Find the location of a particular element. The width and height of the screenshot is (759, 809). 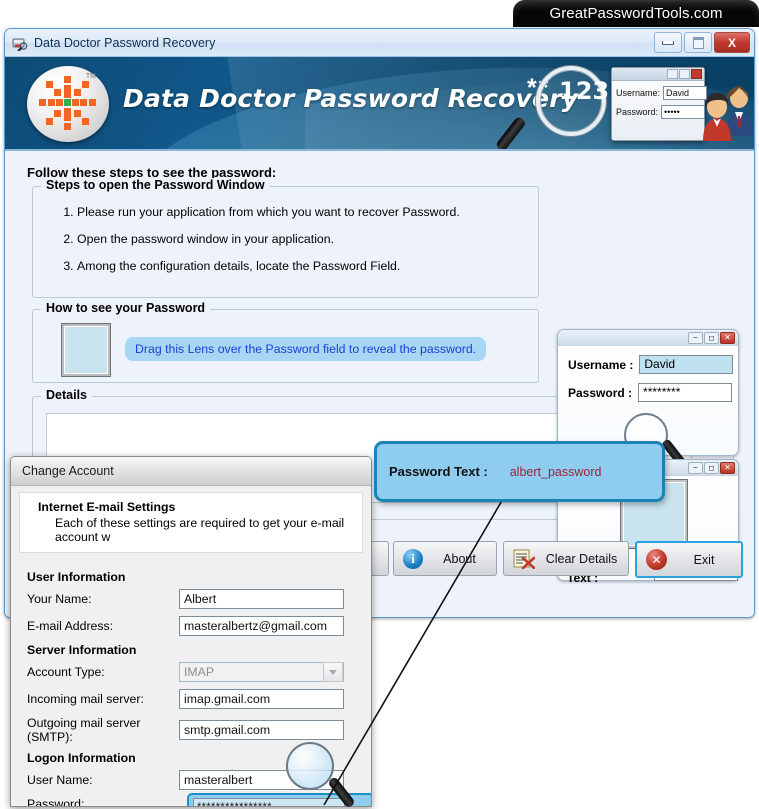

title-bar: Data Doctor Password Recovery X is located at coordinates (379, 43).